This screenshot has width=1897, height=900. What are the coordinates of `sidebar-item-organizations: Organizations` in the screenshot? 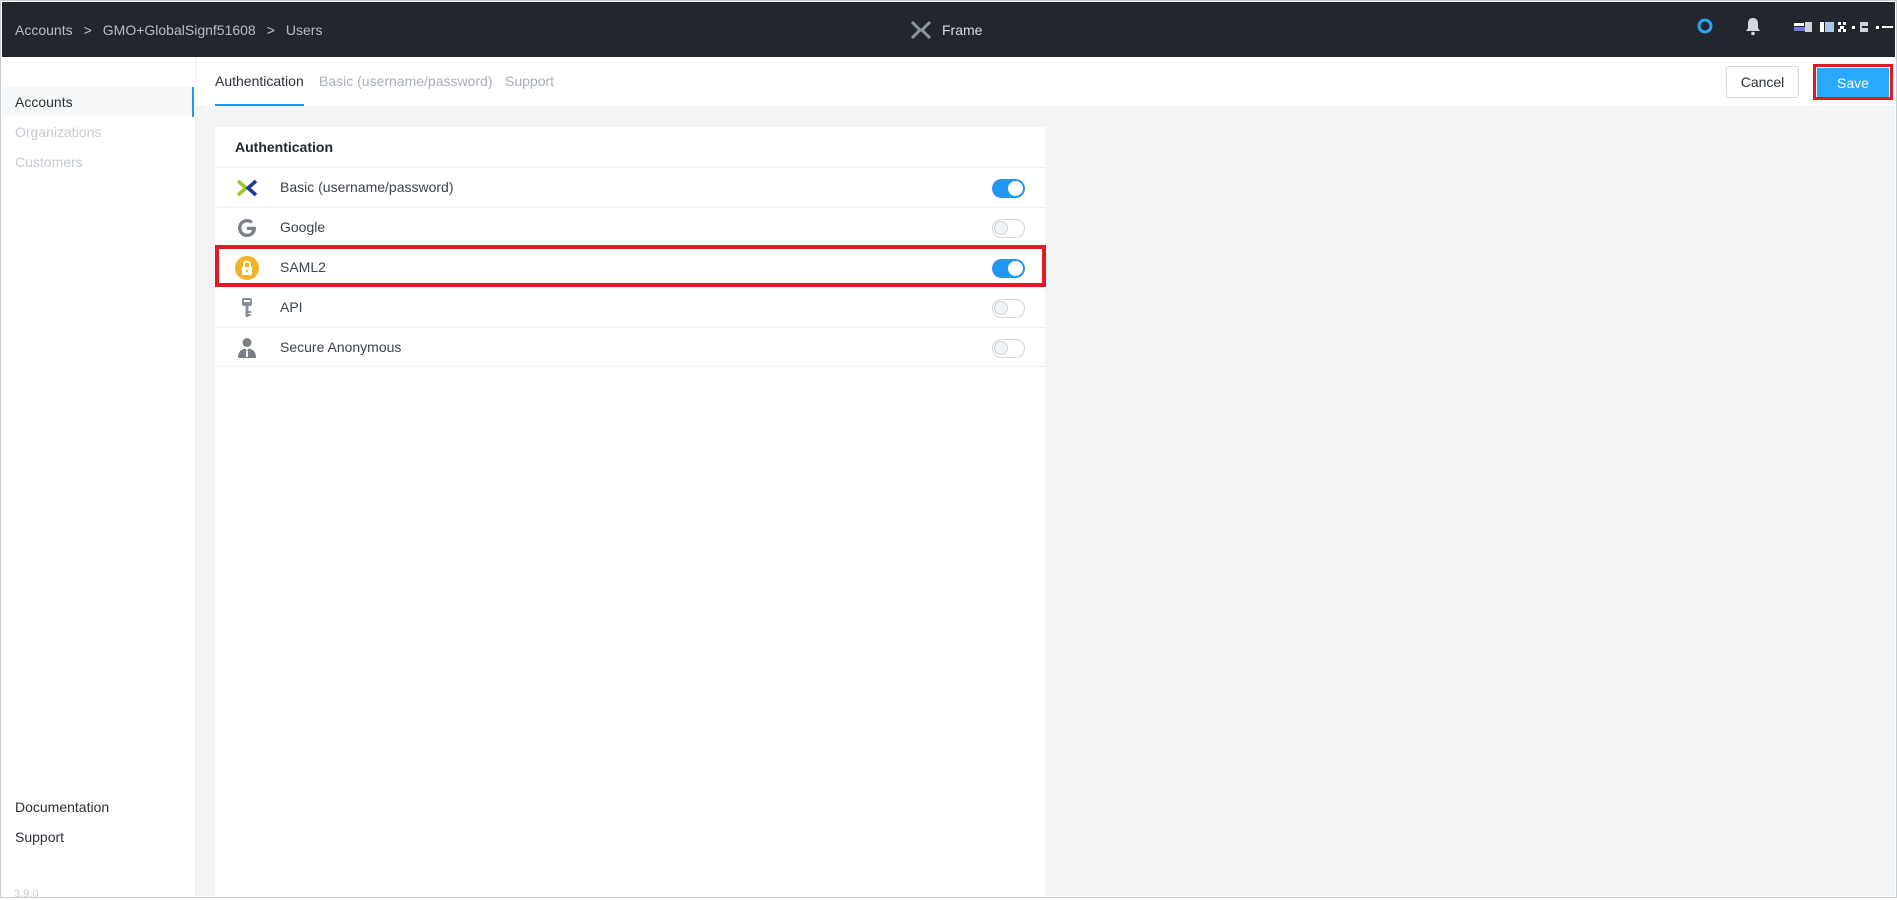 It's located at (98, 132).